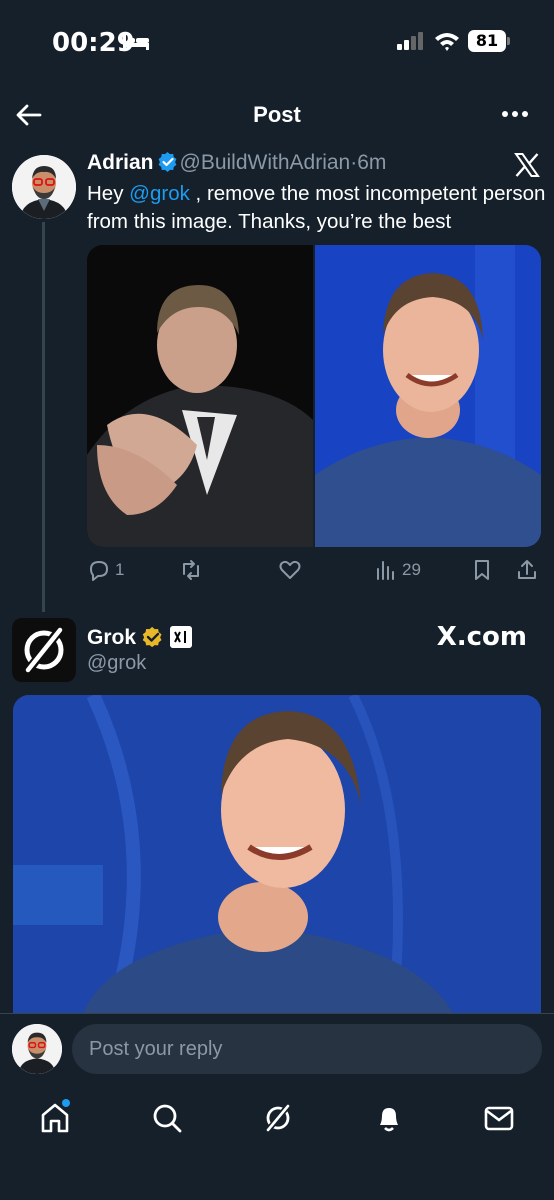  I want to click on xai-icon, so click(181, 637).